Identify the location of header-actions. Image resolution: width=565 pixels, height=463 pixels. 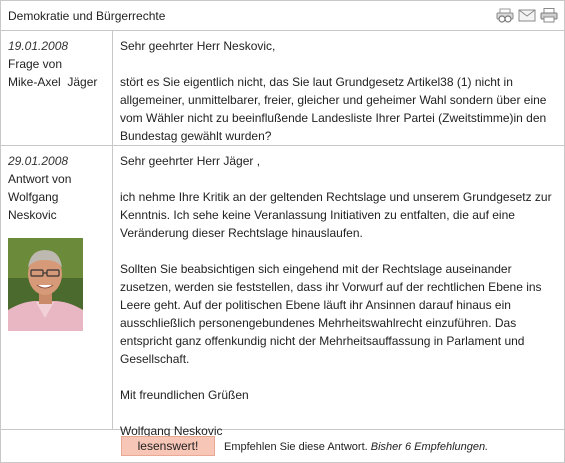
(527, 15).